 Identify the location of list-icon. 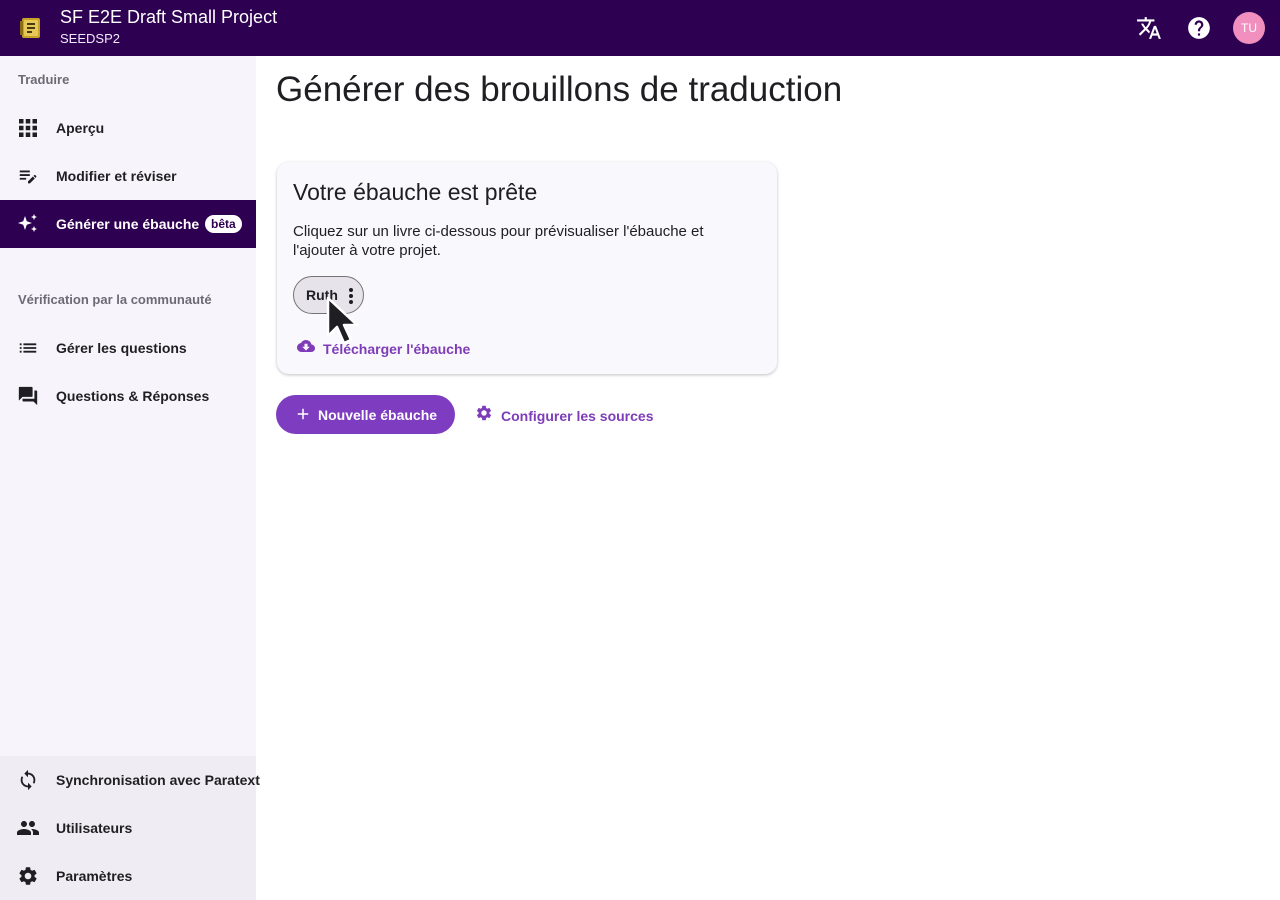
(28, 348).